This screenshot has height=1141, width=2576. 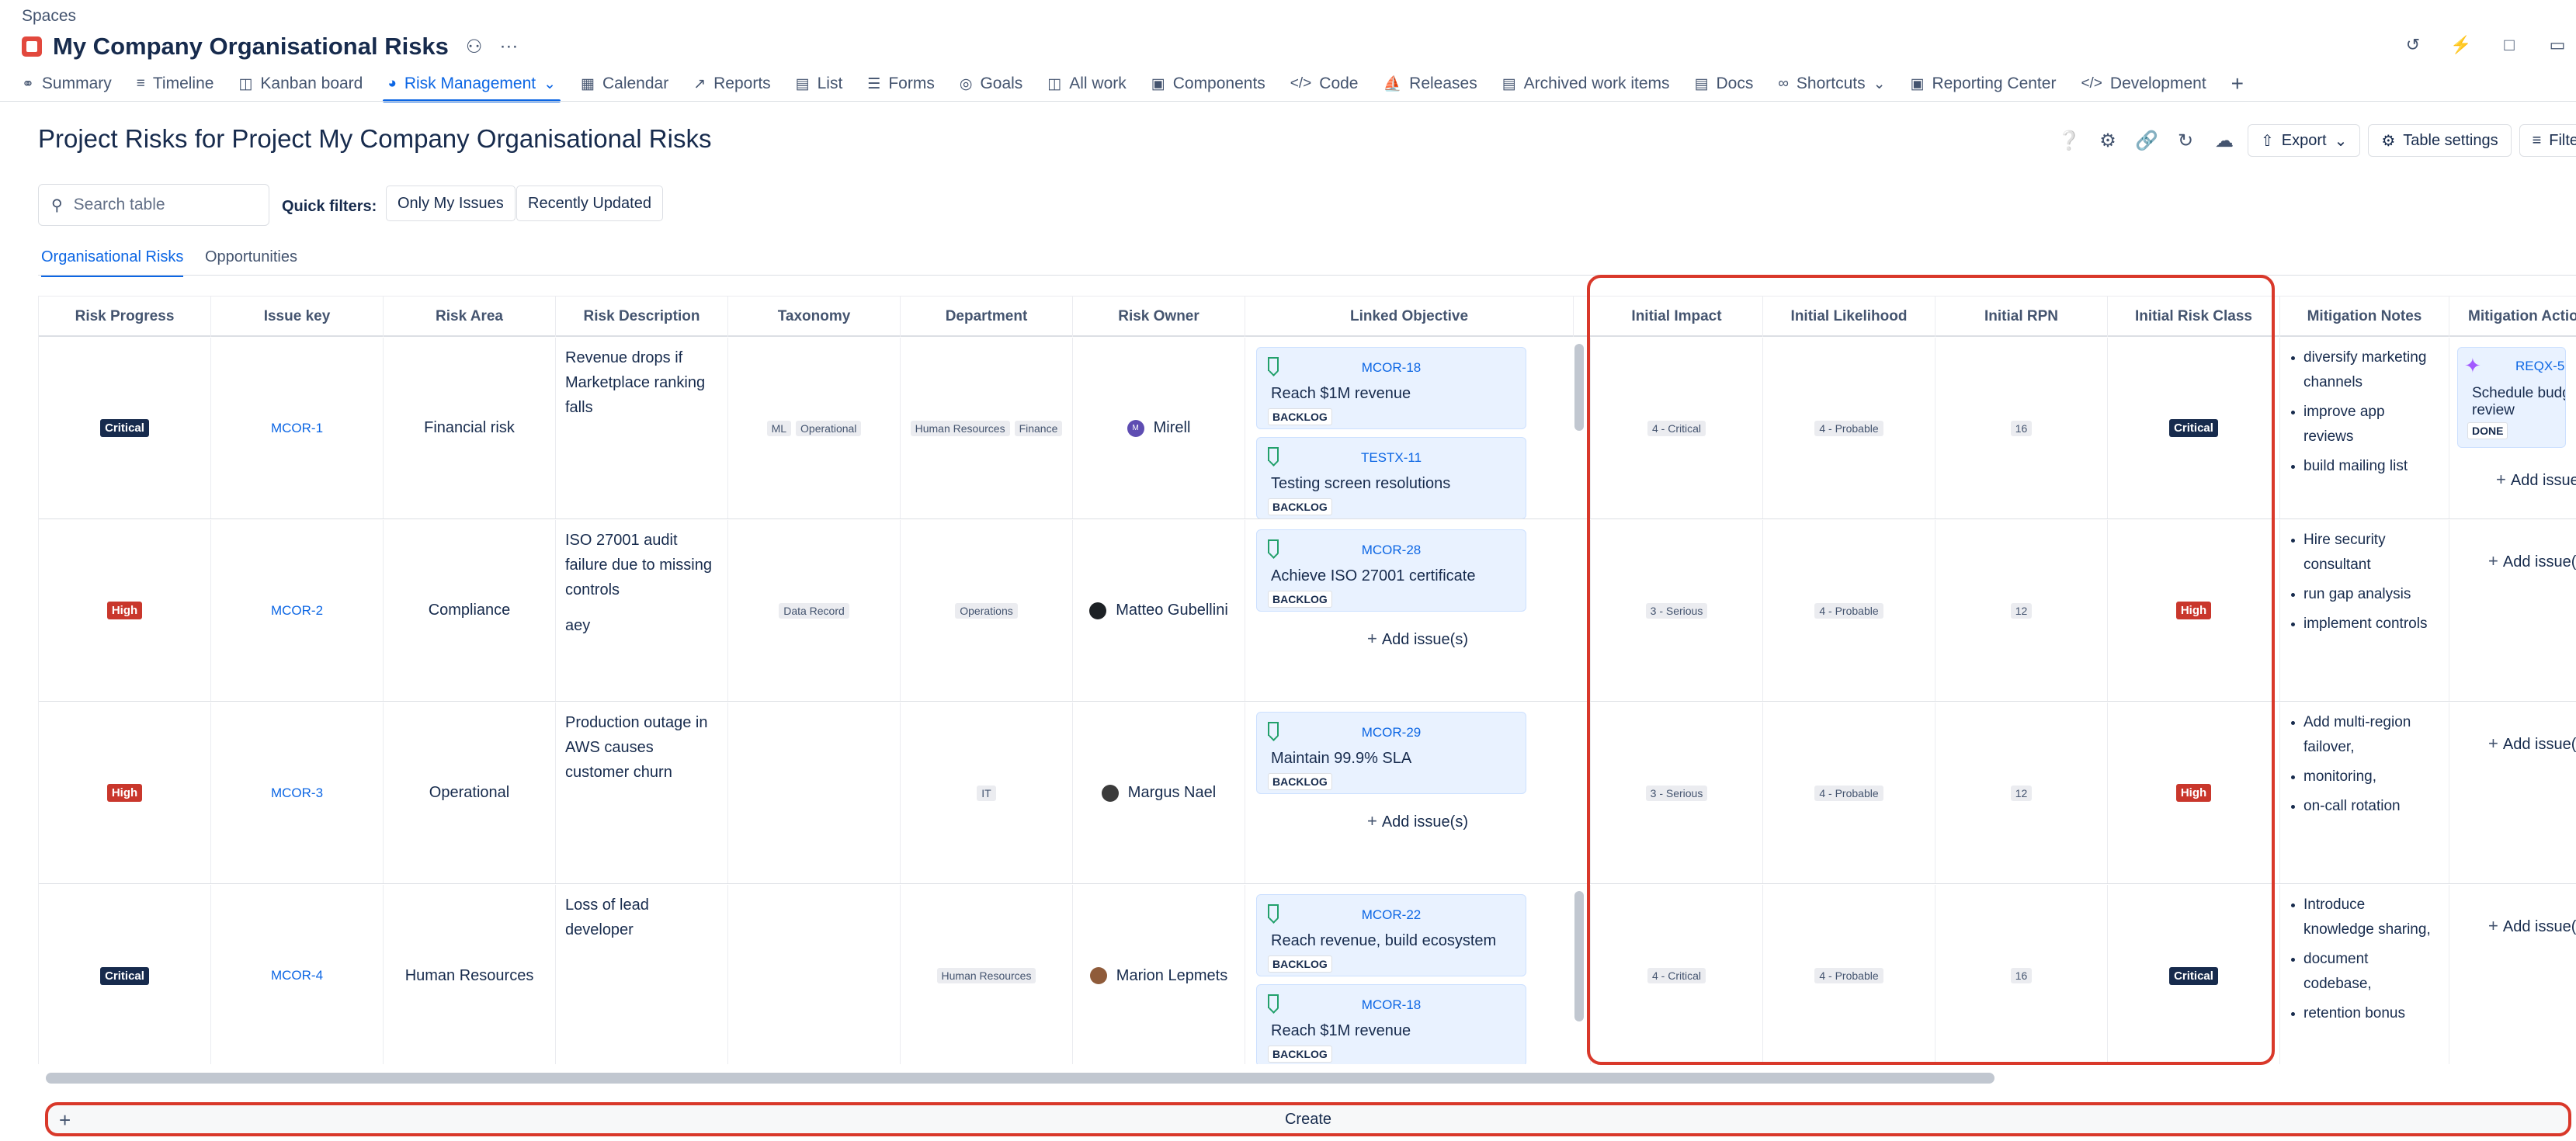 I want to click on tab-calendar: ▦ Calendar, so click(x=624, y=84).